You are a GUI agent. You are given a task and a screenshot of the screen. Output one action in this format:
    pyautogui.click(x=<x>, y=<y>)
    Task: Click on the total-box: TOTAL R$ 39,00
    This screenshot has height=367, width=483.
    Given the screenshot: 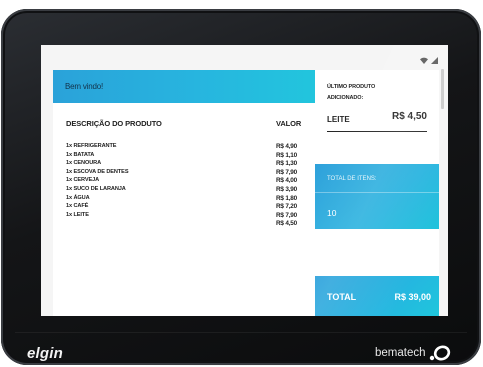 What is the action you would take?
    pyautogui.click(x=377, y=296)
    